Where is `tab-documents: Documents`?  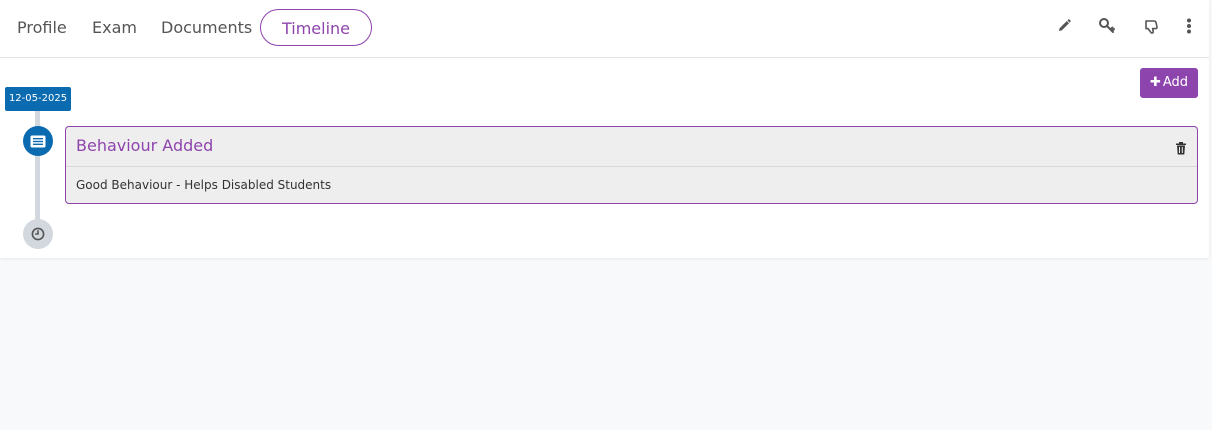 tab-documents: Documents is located at coordinates (206, 27).